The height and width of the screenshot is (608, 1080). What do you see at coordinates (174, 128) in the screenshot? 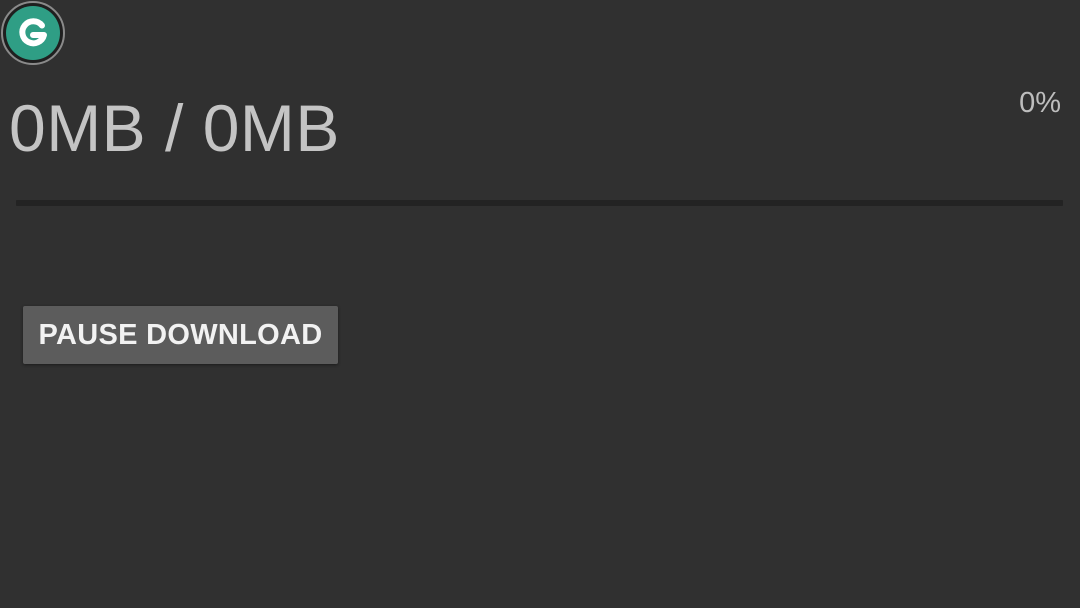
I see `download-size-readout: 0MB / 0MB` at bounding box center [174, 128].